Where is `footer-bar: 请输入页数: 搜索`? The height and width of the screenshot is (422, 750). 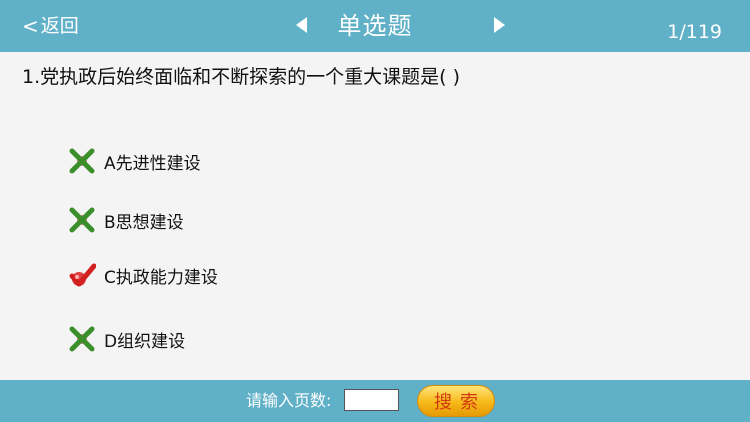
footer-bar: 请输入页数: 搜索 is located at coordinates (375, 401).